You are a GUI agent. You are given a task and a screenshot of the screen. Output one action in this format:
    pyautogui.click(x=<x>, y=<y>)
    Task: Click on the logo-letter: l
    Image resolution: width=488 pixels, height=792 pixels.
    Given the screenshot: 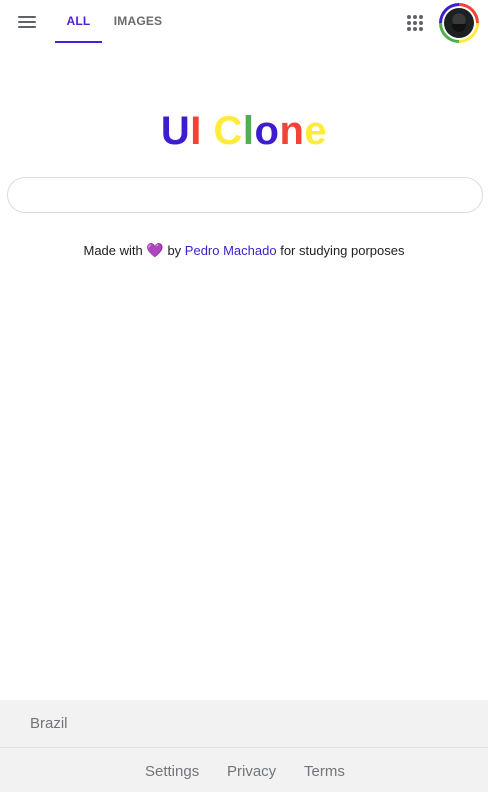 What is the action you would take?
    pyautogui.click(x=248, y=131)
    